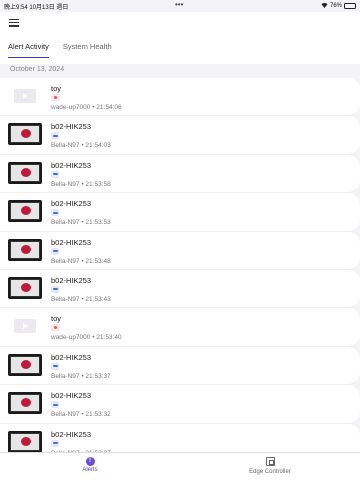 The height and width of the screenshot is (480, 360). Describe the element at coordinates (180, 38) in the screenshot. I see `app-header: Alert Activity System Health` at that location.